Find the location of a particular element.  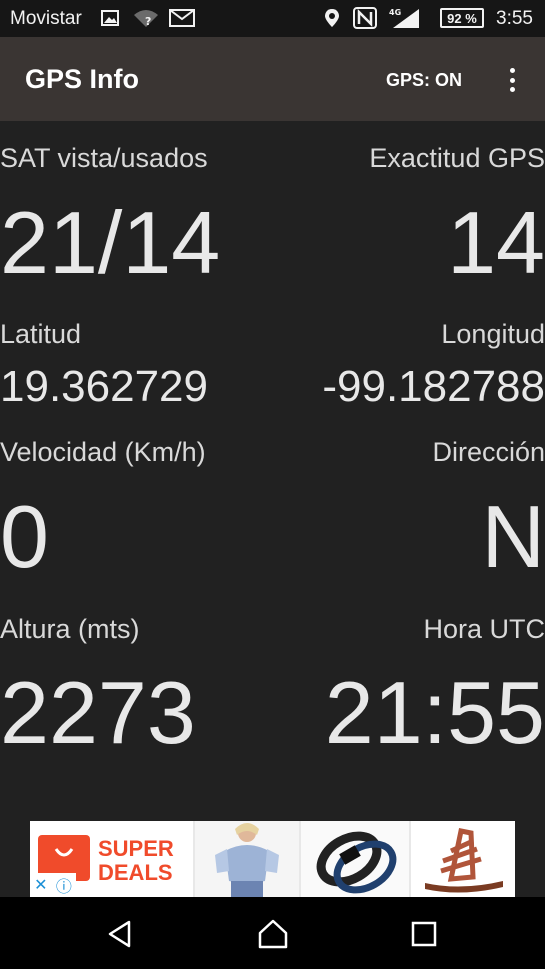

battery-indicator: 92 % is located at coordinates (462, 18).